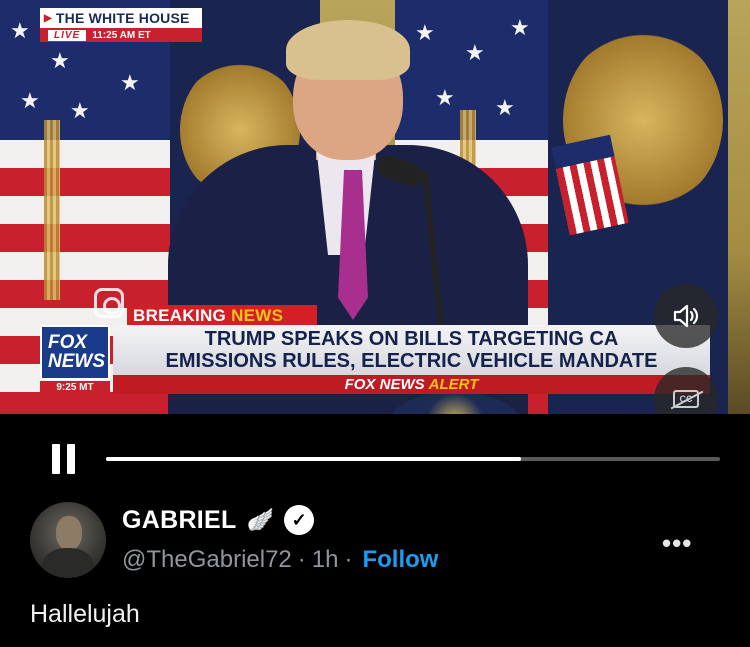 The height and width of the screenshot is (647, 750). I want to click on bug-channel: THE WHITE HOUSE, so click(122, 18).